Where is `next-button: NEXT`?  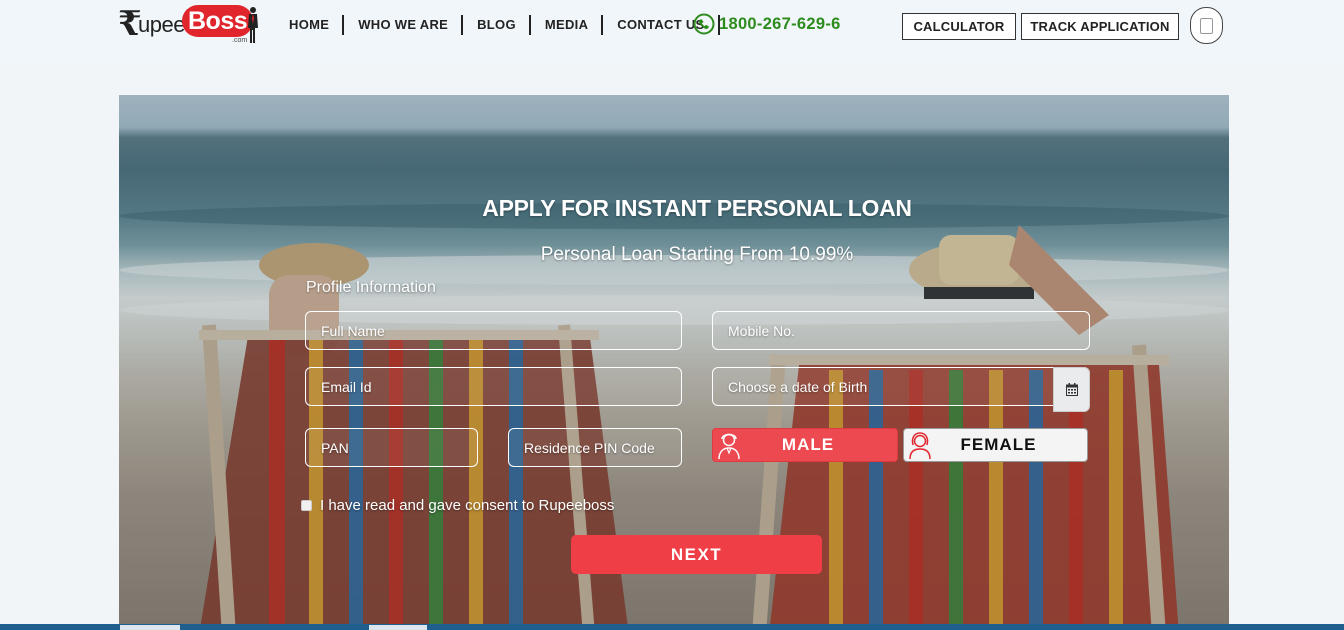 next-button: NEXT is located at coordinates (696, 554).